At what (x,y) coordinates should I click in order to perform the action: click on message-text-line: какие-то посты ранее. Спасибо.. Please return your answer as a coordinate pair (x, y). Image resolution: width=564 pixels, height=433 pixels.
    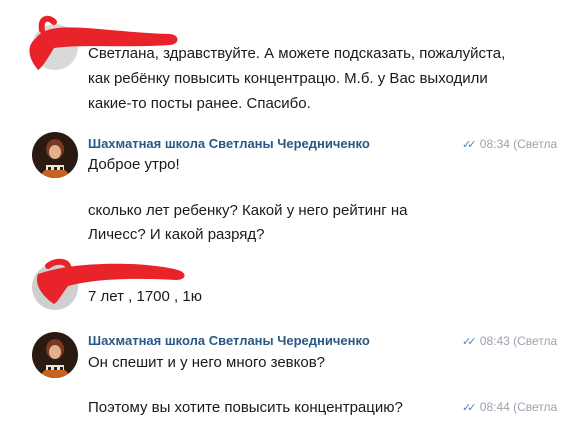
    Looking at the image, I should click on (199, 103).